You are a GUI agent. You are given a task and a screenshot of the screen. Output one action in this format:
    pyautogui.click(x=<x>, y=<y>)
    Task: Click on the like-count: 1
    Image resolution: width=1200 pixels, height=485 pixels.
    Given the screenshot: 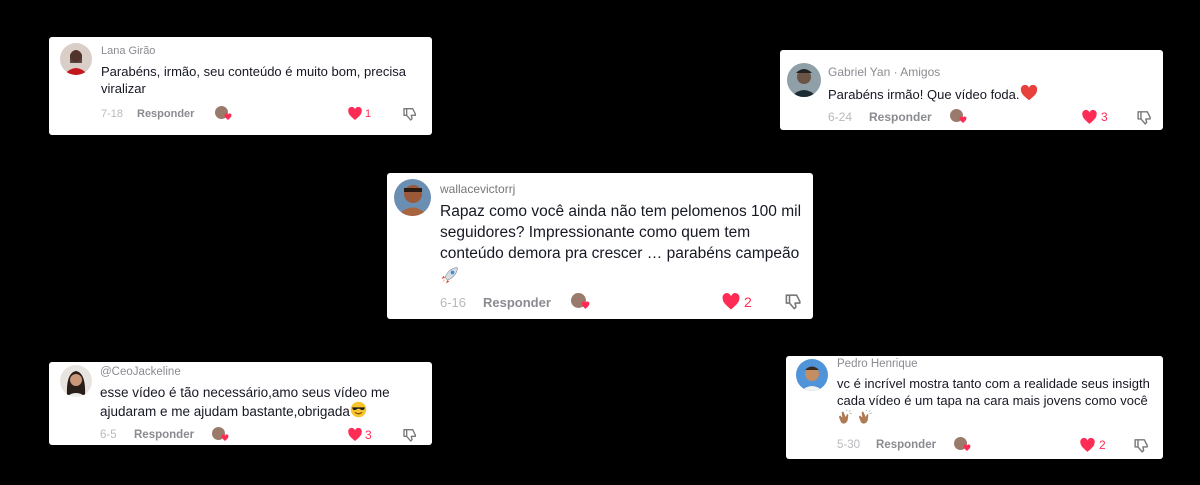 What is the action you would take?
    pyautogui.click(x=368, y=114)
    